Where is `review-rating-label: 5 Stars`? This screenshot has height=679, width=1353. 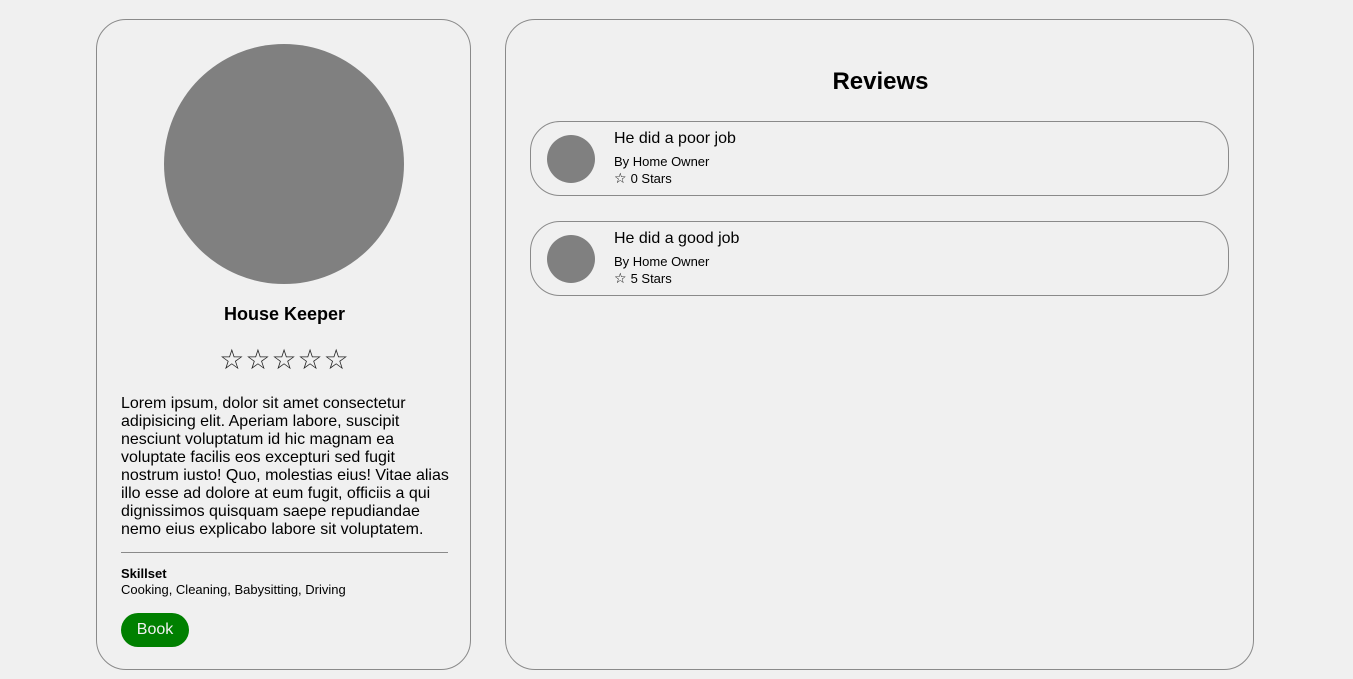 review-rating-label: 5 Stars is located at coordinates (651, 278).